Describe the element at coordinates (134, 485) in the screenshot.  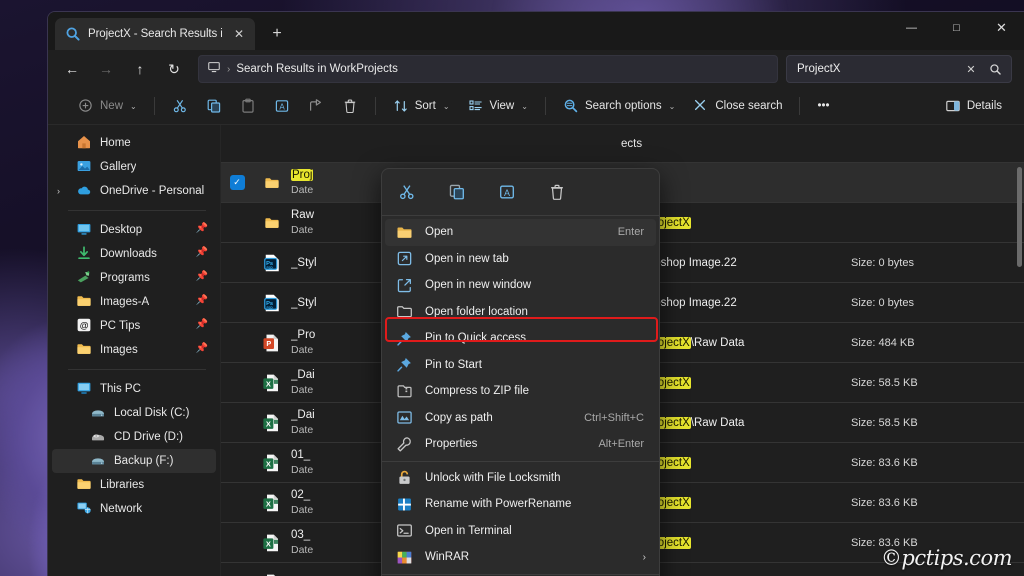
I see `sidebar-item-libraries: Libraries` at that location.